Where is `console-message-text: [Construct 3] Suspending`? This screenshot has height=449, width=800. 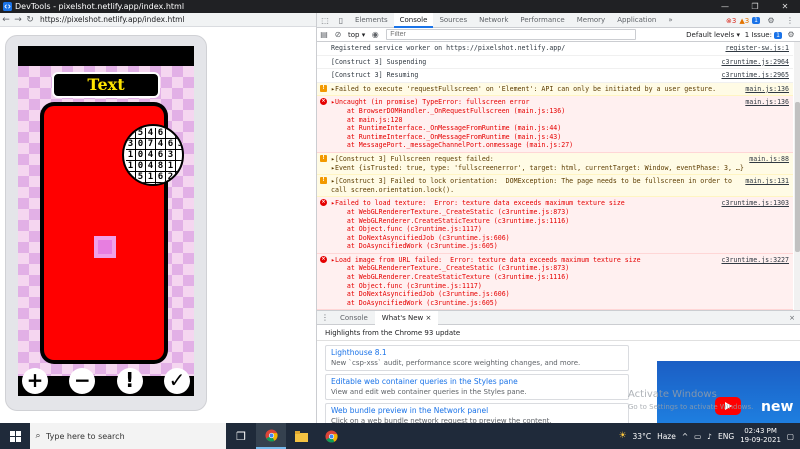 console-message-text: [Construct 3] Suspending is located at coordinates (379, 61).